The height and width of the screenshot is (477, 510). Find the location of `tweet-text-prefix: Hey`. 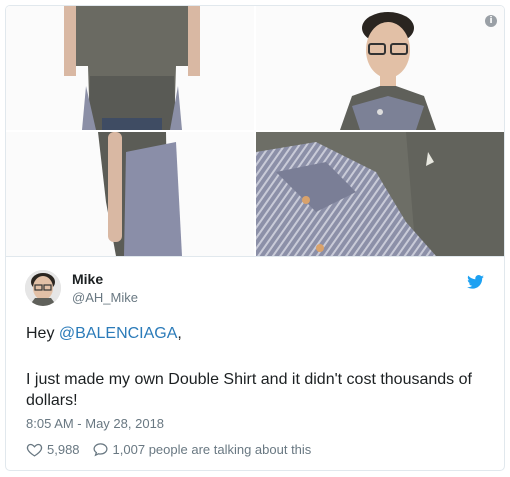

tweet-text-prefix: Hey is located at coordinates (42, 333).